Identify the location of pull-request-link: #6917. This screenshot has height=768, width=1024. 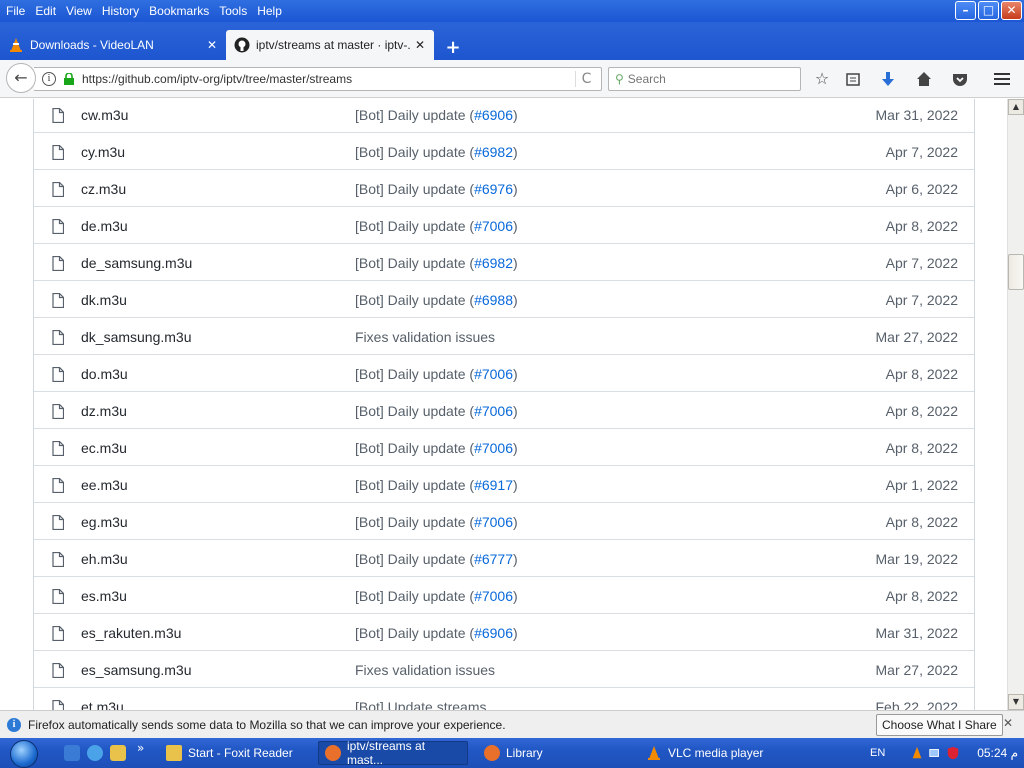
(493, 485).